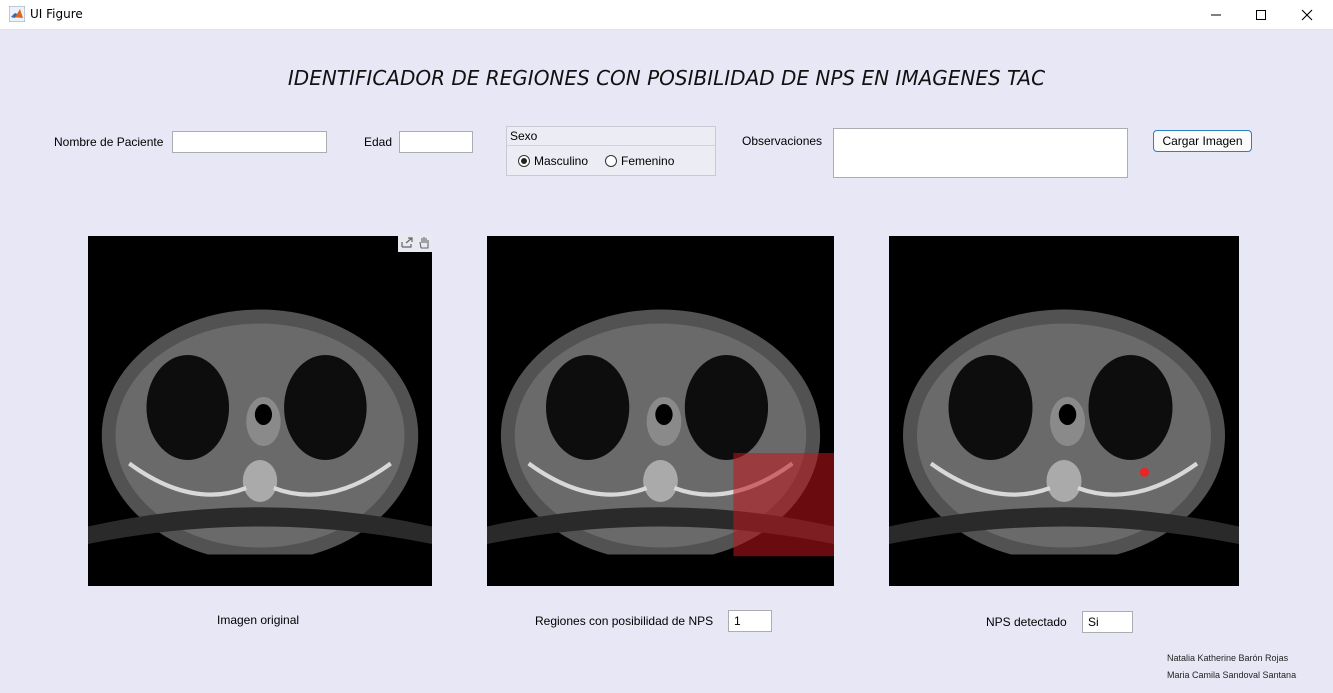 The width and height of the screenshot is (1333, 693). Describe the element at coordinates (109, 142) in the screenshot. I see `nombre-label: Nombre de Paciente` at that location.